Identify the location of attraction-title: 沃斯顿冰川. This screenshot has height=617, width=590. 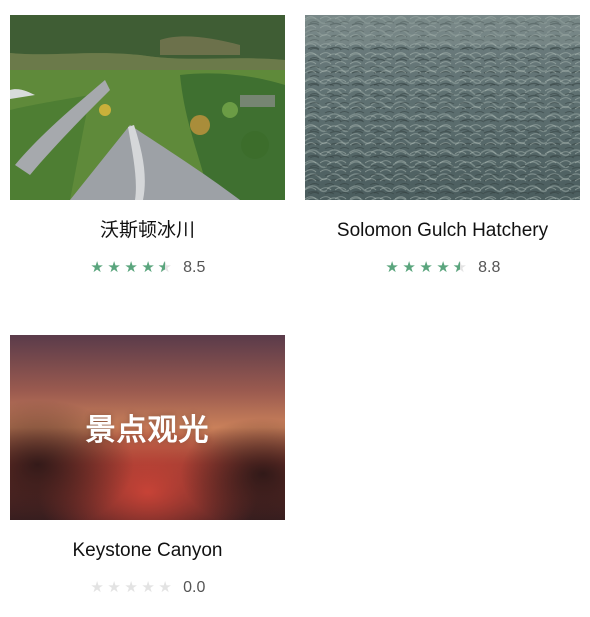
(147, 231).